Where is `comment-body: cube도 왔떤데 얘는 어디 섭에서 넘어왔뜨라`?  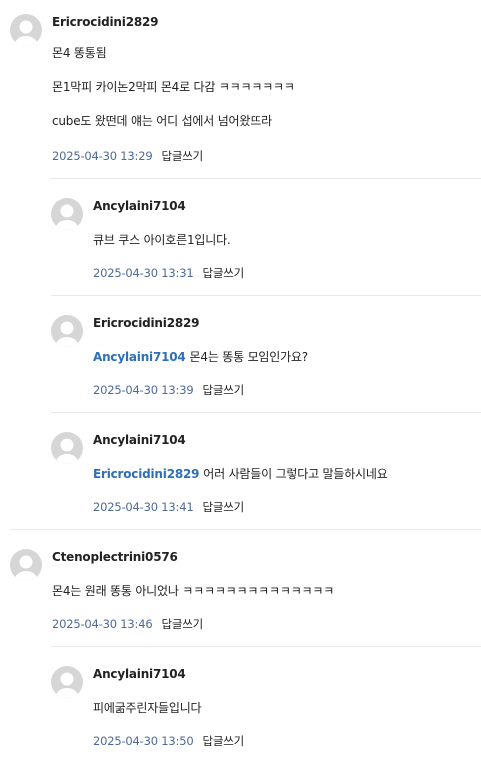
comment-body: cube도 왔떤데 얘는 어디 섭에서 넘어왔뜨라 is located at coordinates (162, 121).